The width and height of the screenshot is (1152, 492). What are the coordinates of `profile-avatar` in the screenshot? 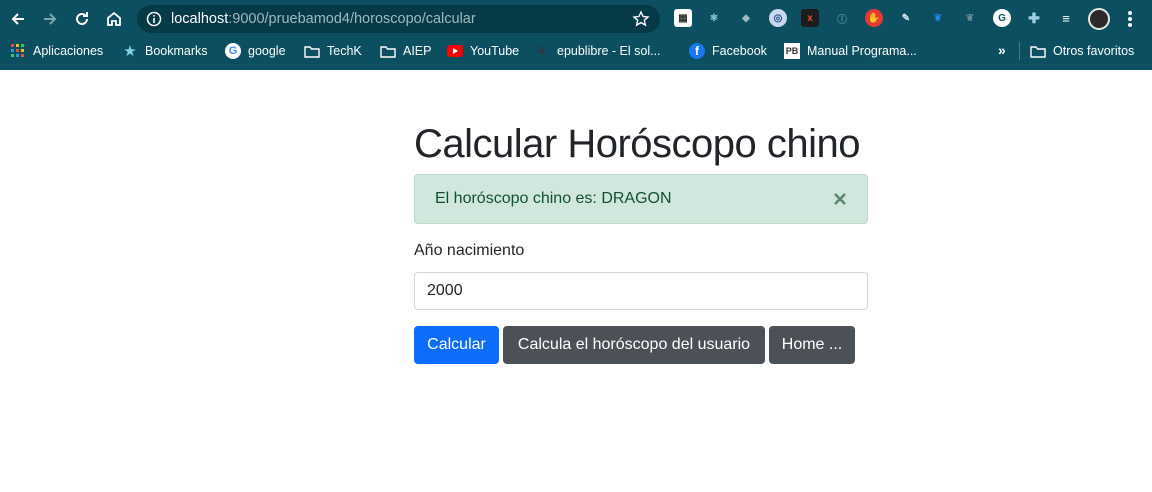 It's located at (1099, 19).